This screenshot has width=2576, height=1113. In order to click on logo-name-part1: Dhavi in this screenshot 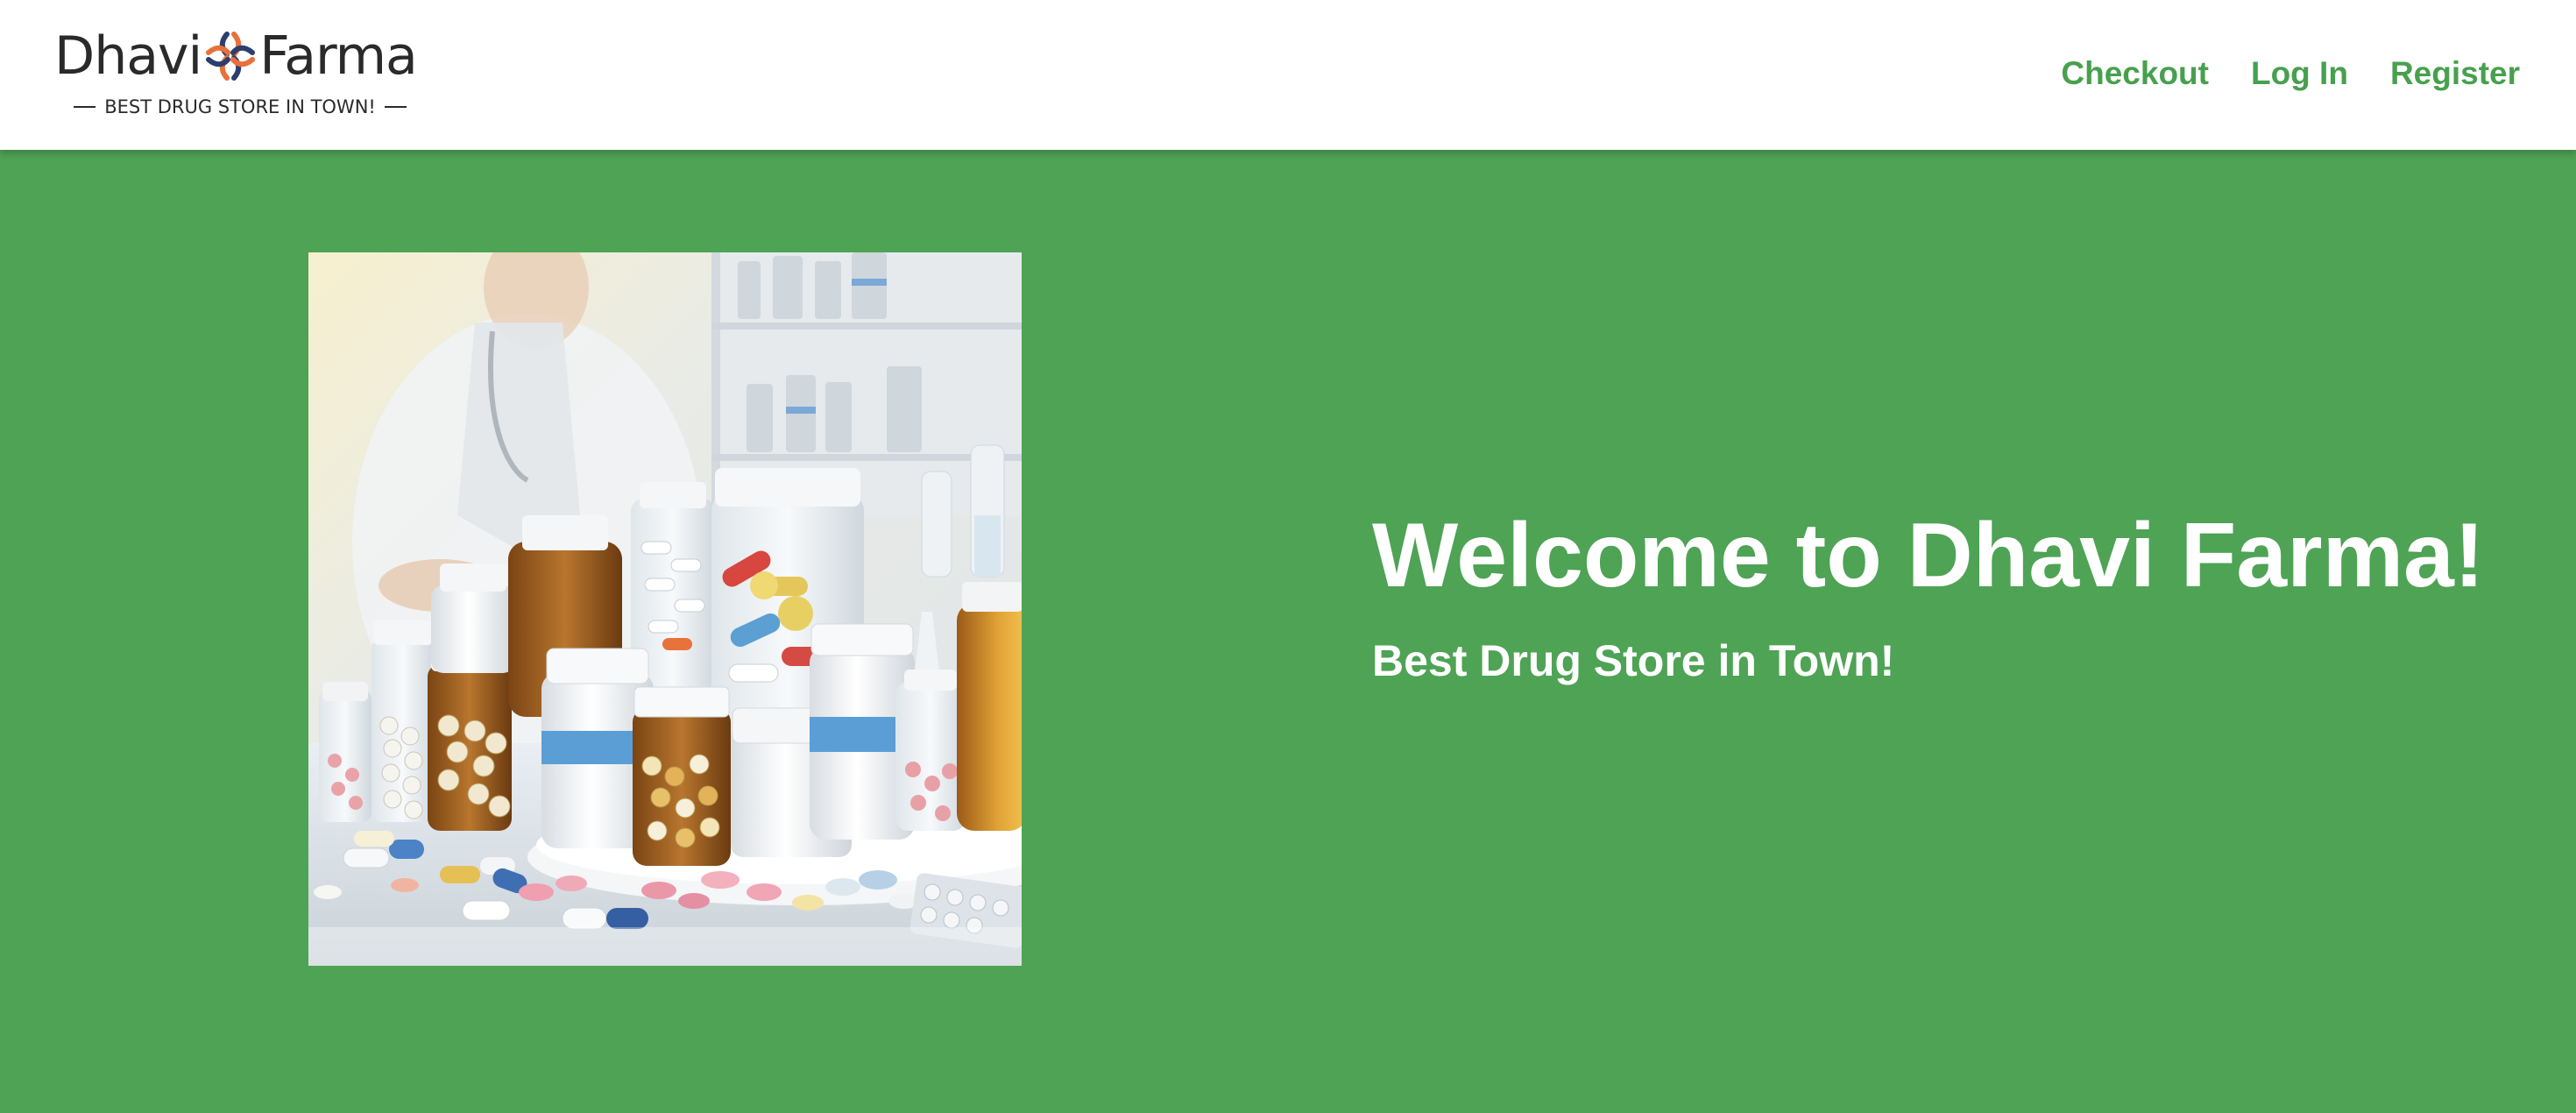, I will do `click(128, 56)`.